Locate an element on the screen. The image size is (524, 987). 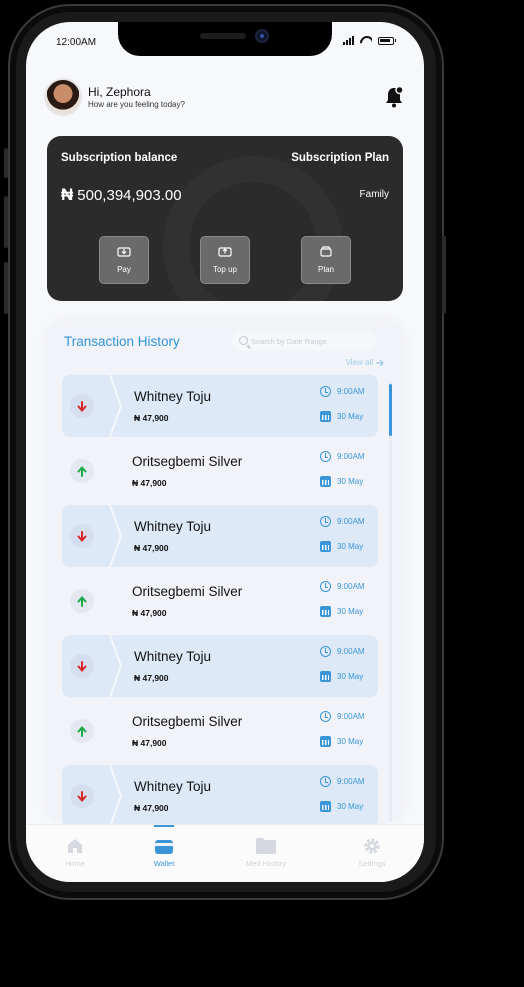
volume-down-button is located at coordinates (6, 288).